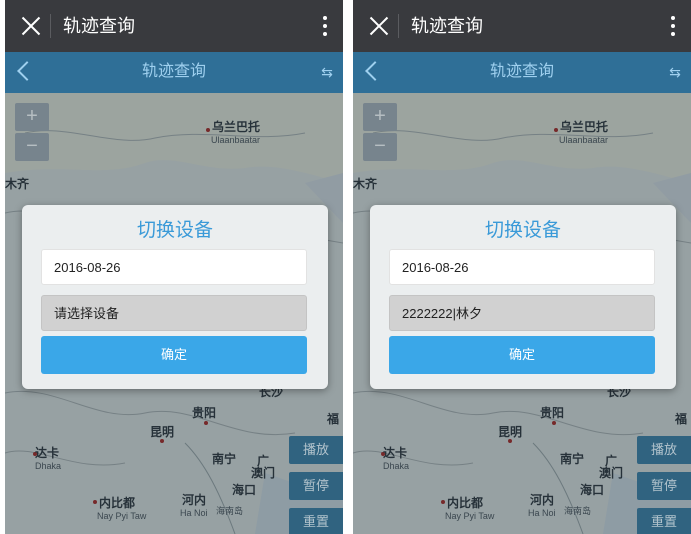 Image resolution: width=691 pixels, height=534 pixels. I want to click on device-select: 2222222|林夕, so click(522, 313).